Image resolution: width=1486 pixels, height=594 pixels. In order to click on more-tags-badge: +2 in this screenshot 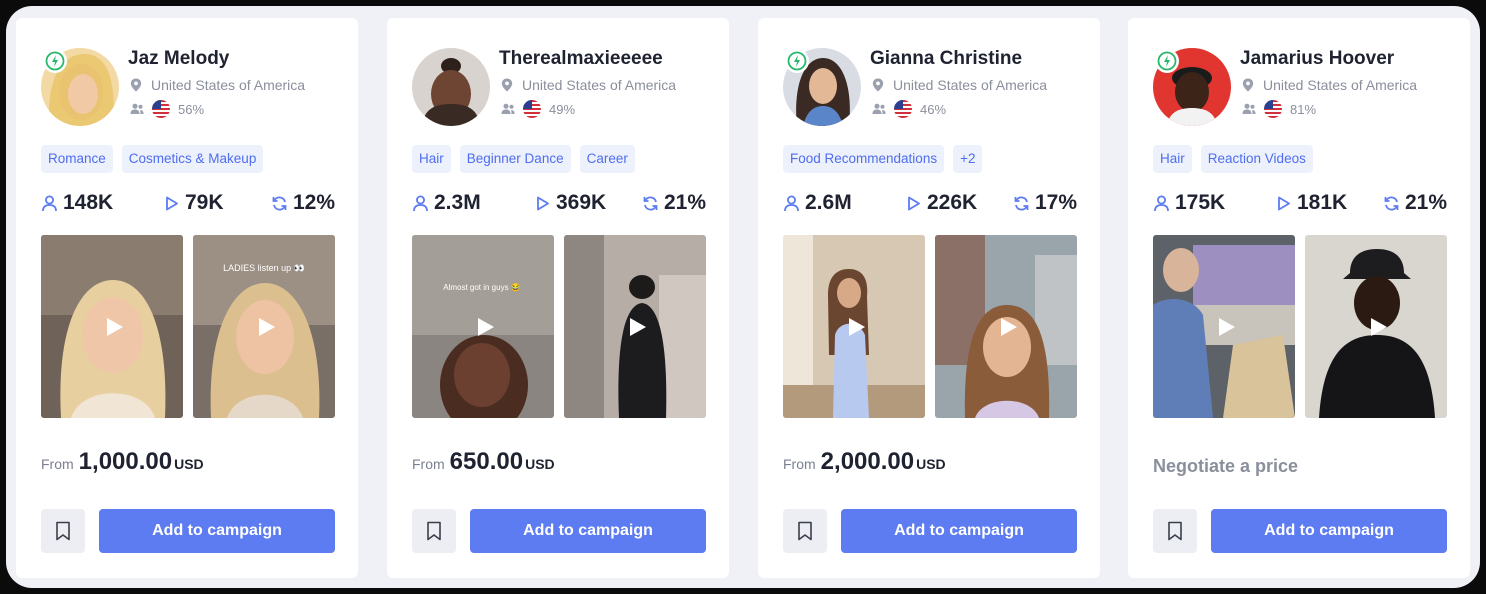, I will do `click(968, 159)`.